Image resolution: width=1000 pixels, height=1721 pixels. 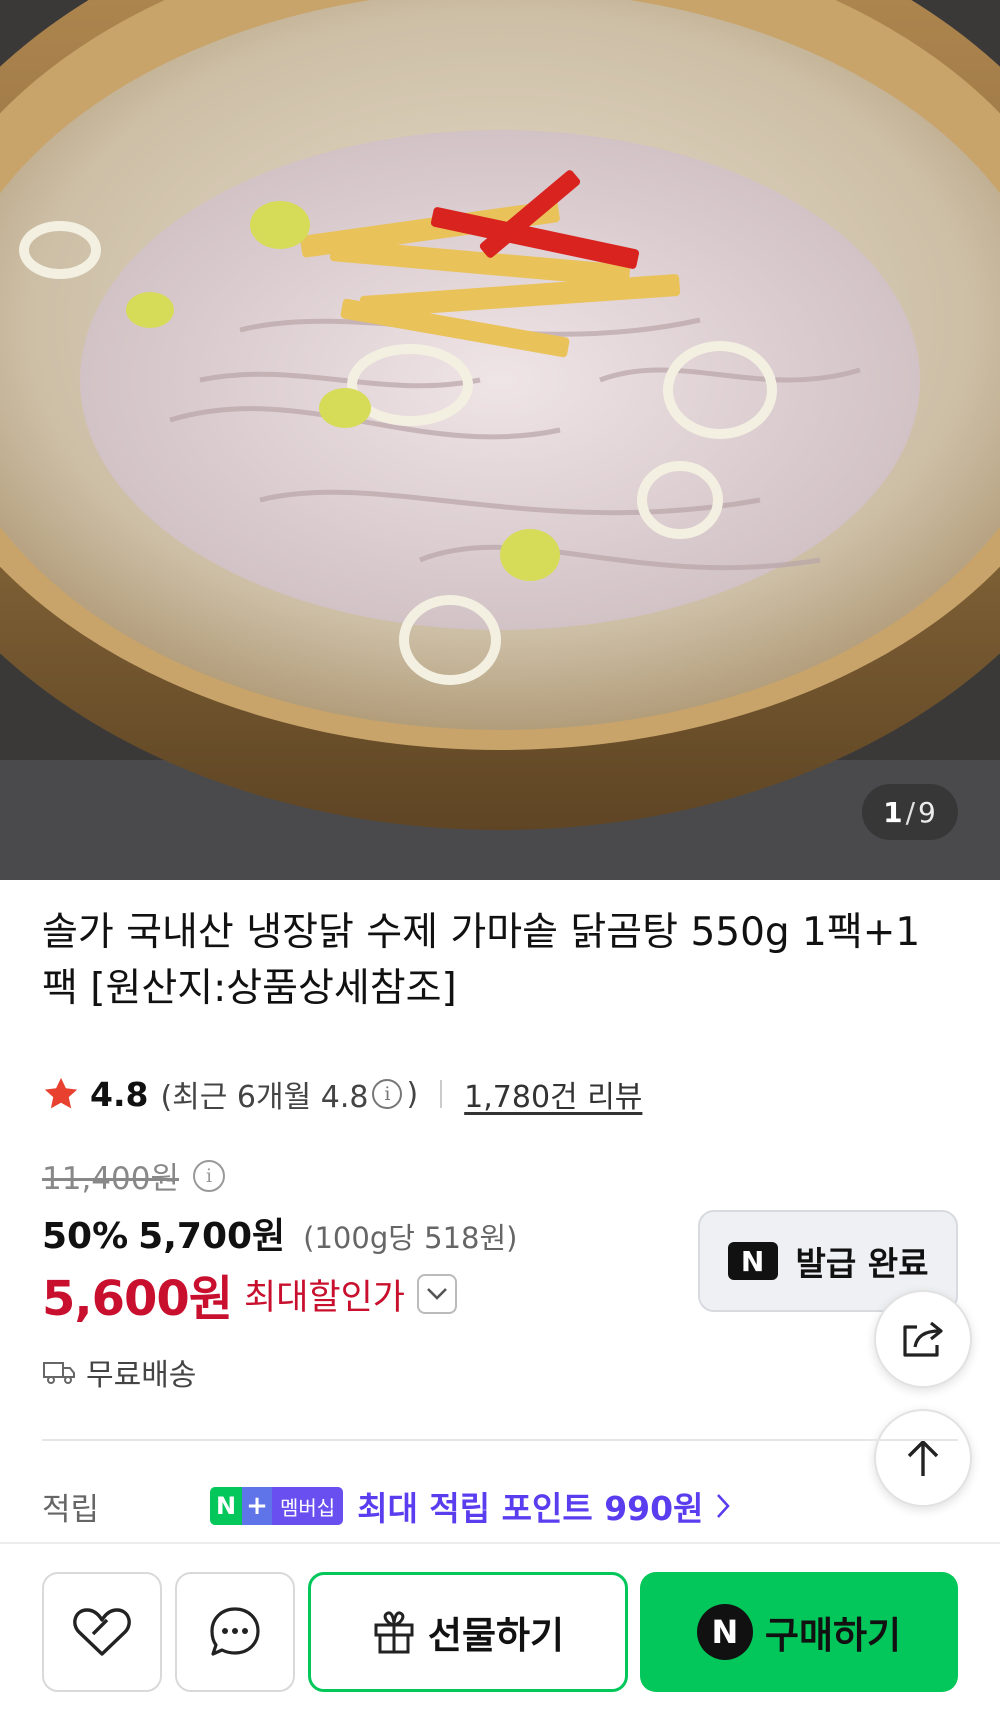 I want to click on membership-plus: +, so click(x=257, y=1506).